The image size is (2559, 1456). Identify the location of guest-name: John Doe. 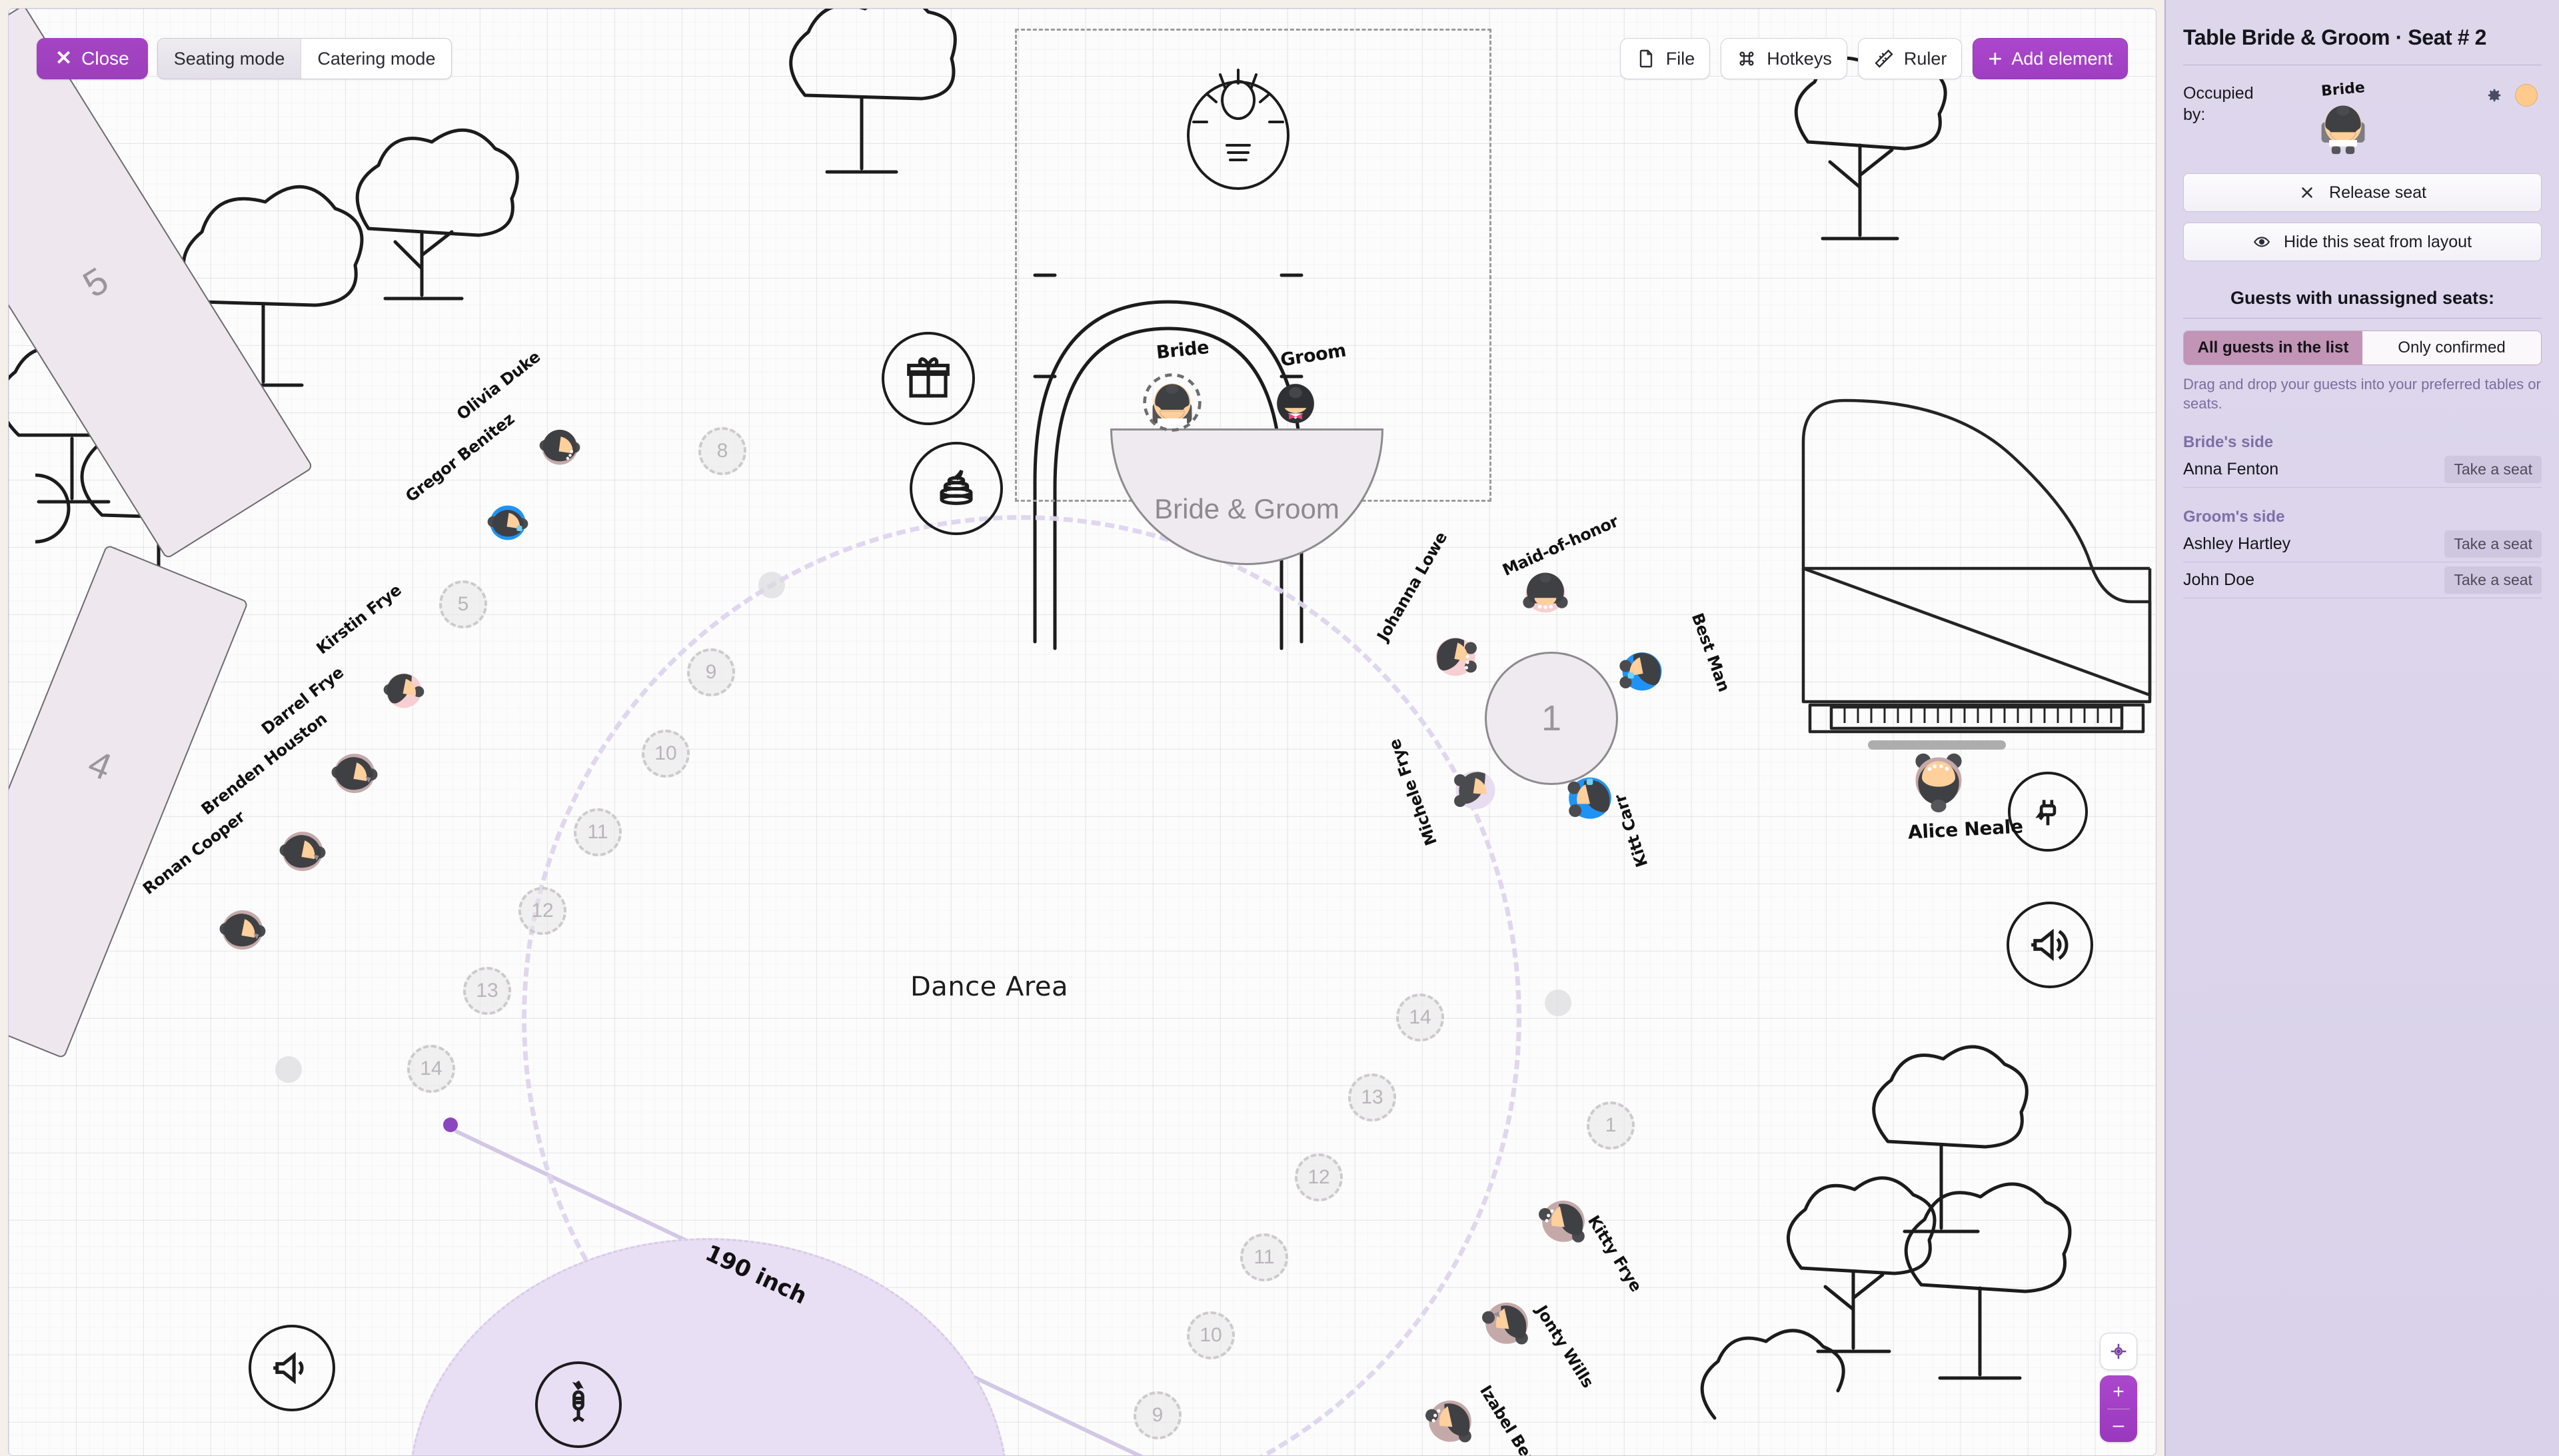
(2219, 580).